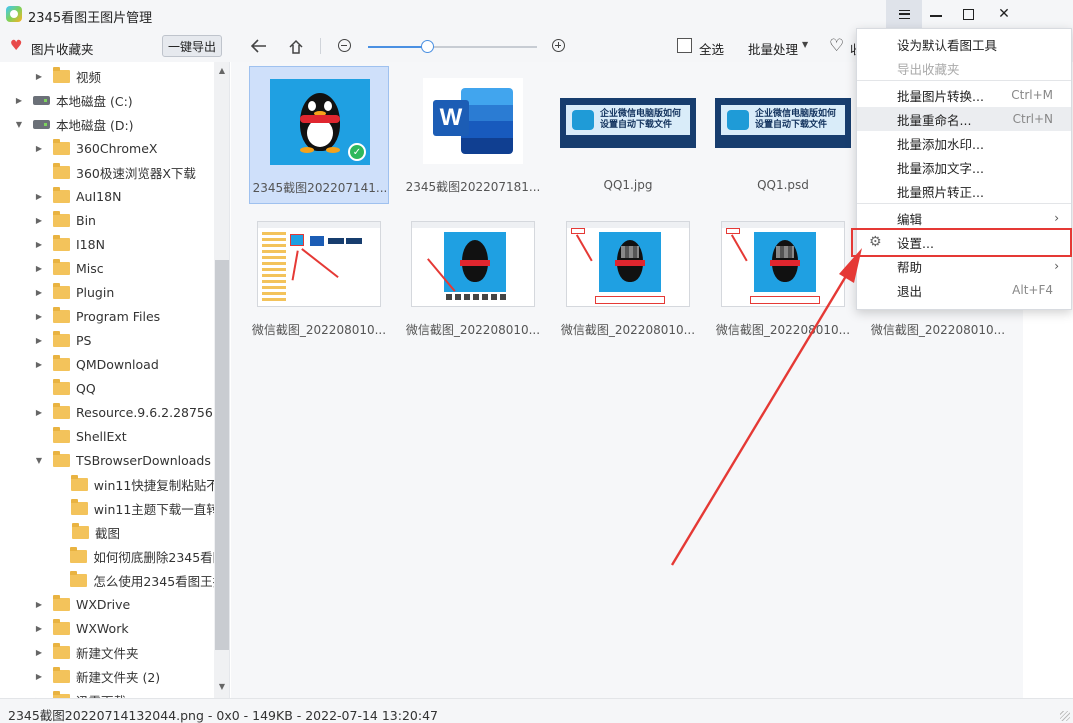 This screenshot has height=723, width=1073. What do you see at coordinates (62, 48) in the screenshot?
I see `favorites-link: 图片收藏夹` at bounding box center [62, 48].